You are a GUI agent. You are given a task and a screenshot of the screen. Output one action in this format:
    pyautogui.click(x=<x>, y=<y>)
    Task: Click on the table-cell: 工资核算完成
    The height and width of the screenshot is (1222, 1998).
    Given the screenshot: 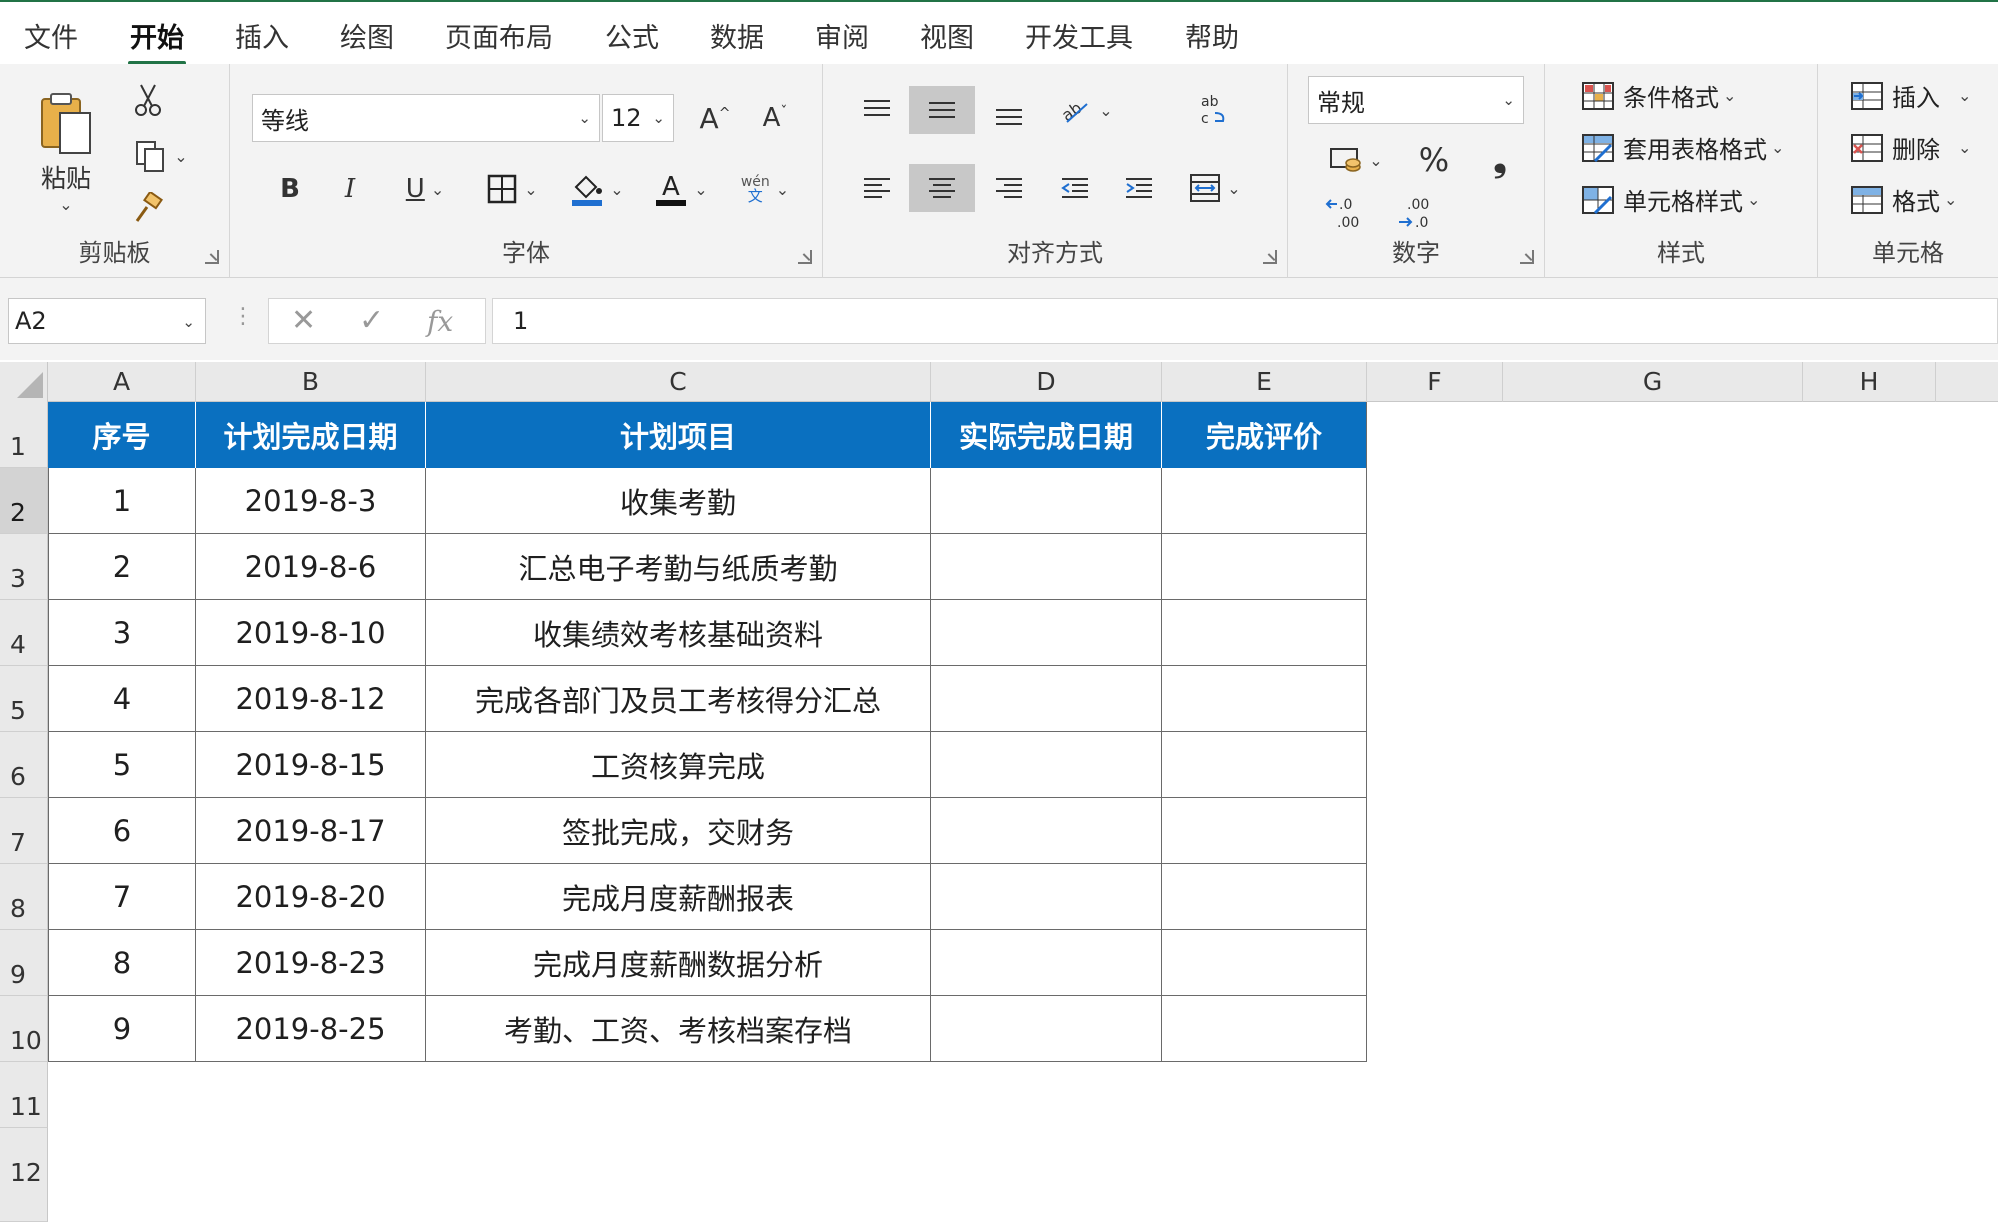 What is the action you would take?
    pyautogui.click(x=678, y=765)
    